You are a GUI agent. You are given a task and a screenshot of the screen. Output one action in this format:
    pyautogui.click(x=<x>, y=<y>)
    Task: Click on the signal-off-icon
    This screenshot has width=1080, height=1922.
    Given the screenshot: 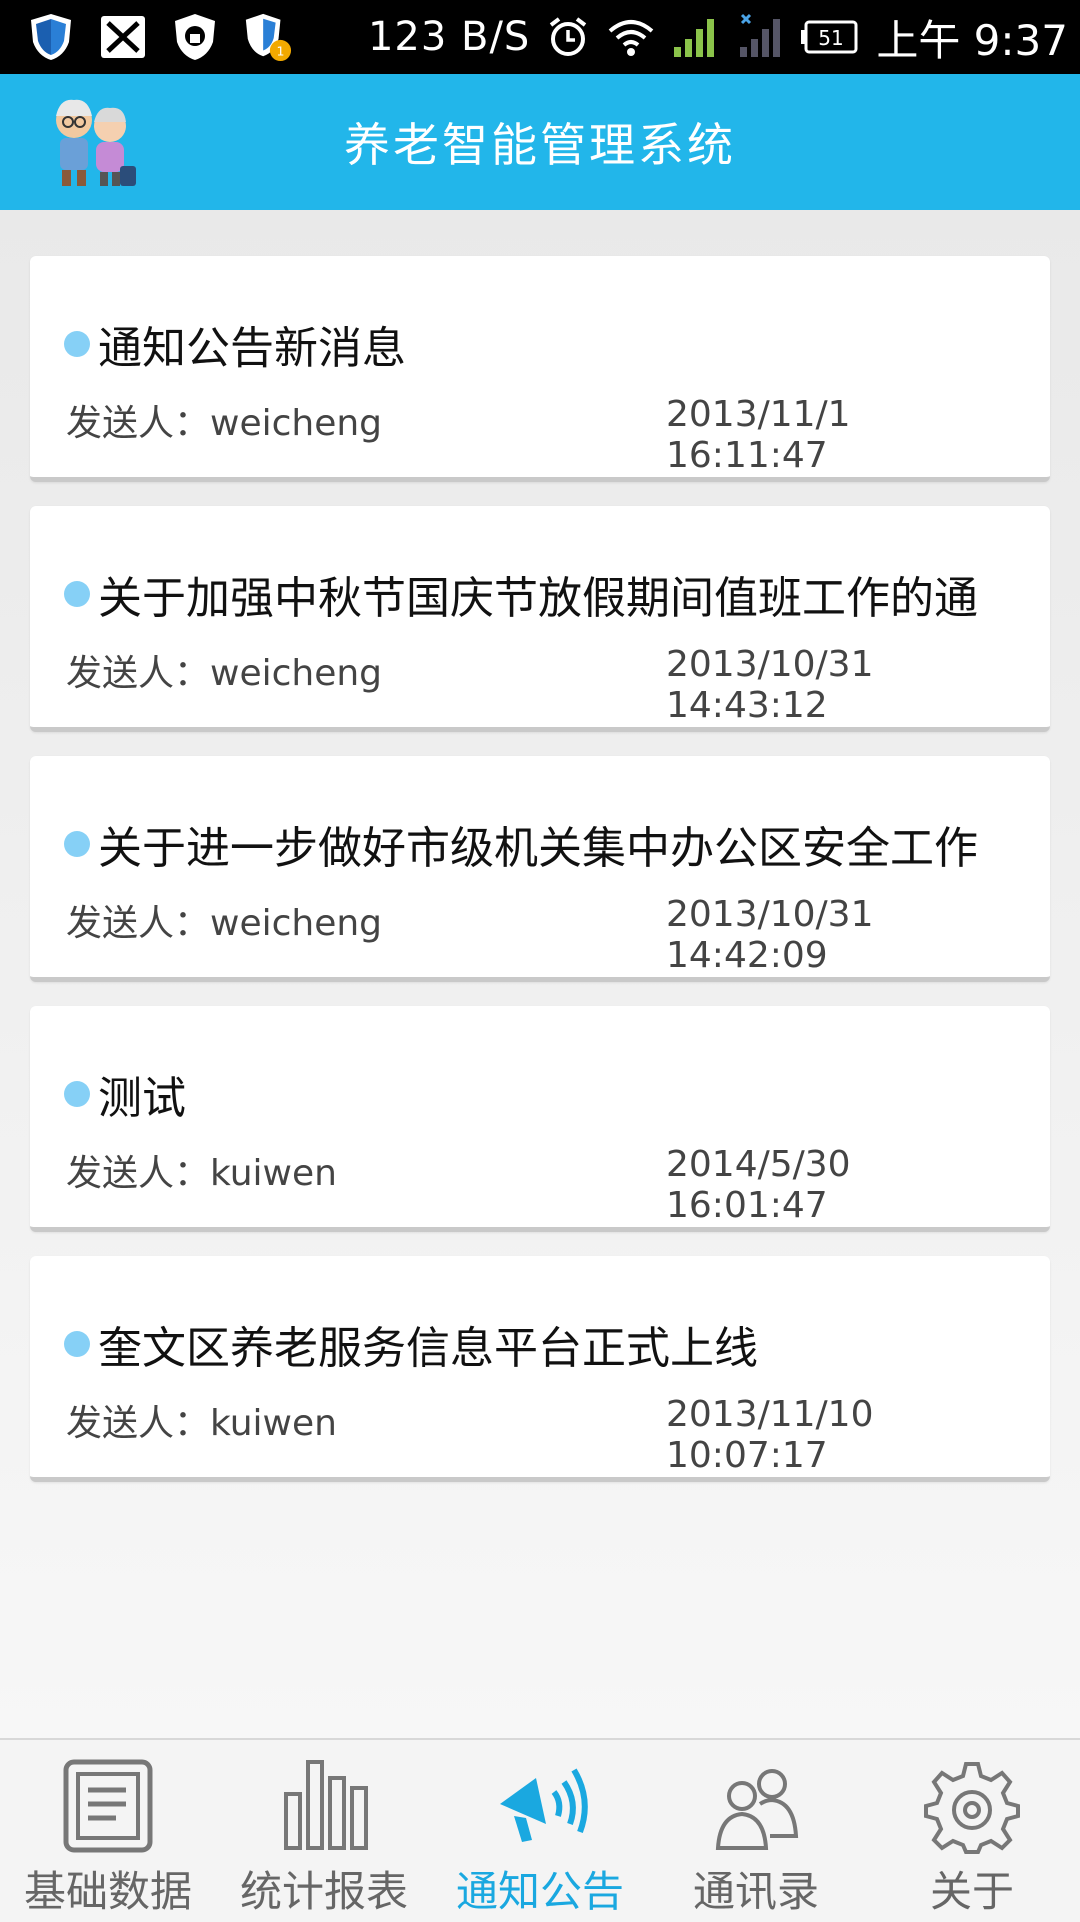 What is the action you would take?
    pyautogui.click(x=760, y=37)
    